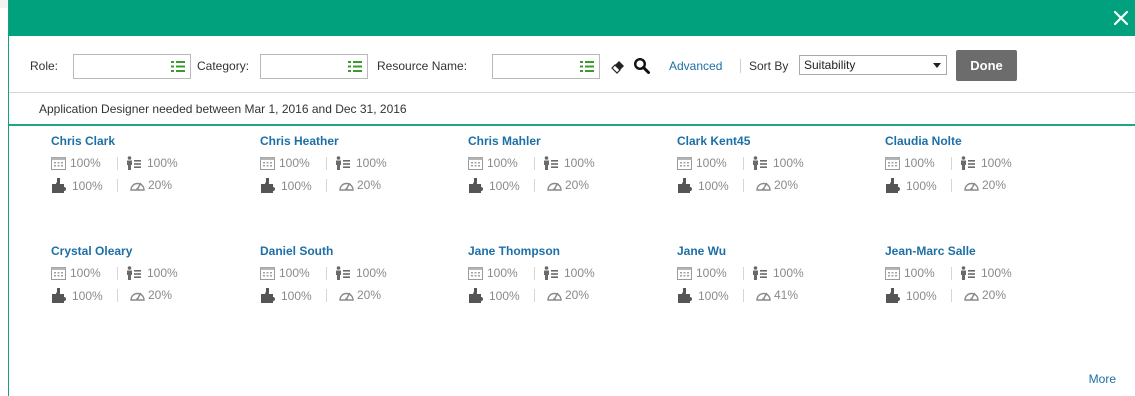  Describe the element at coordinates (360, 284) in the screenshot. I see `resource-card: Daniel South 100% 100% 100% 20%` at that location.